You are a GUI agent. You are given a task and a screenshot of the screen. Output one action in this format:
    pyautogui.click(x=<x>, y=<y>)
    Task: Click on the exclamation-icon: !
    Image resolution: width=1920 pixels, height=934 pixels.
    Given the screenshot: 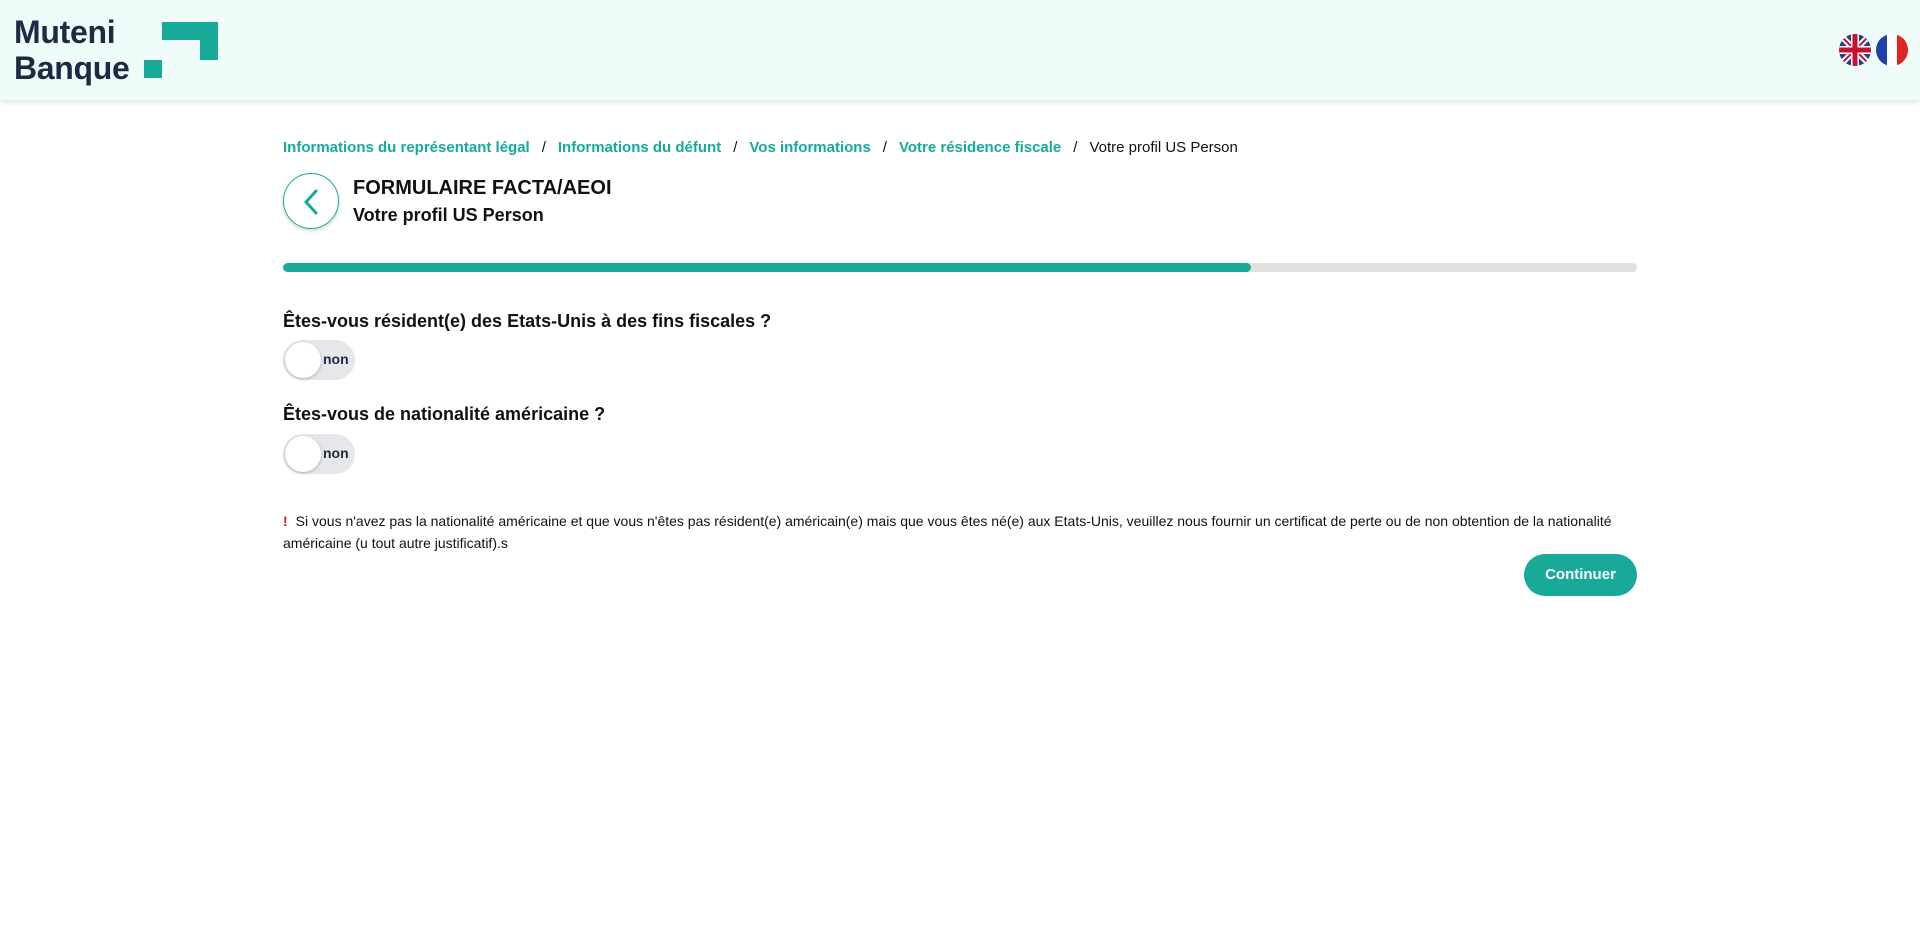 What is the action you would take?
    pyautogui.click(x=285, y=521)
    